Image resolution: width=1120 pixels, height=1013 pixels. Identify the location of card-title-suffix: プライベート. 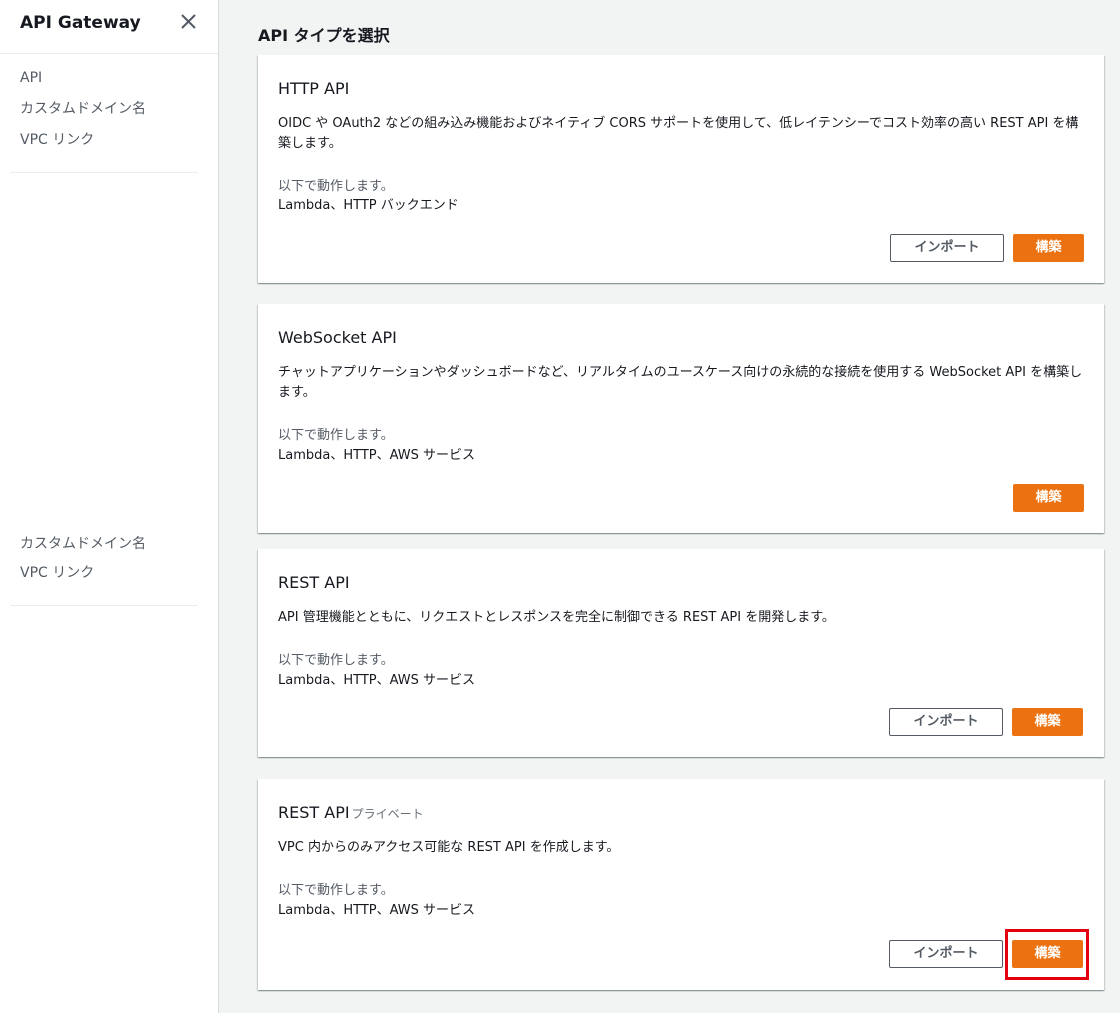
(387, 814).